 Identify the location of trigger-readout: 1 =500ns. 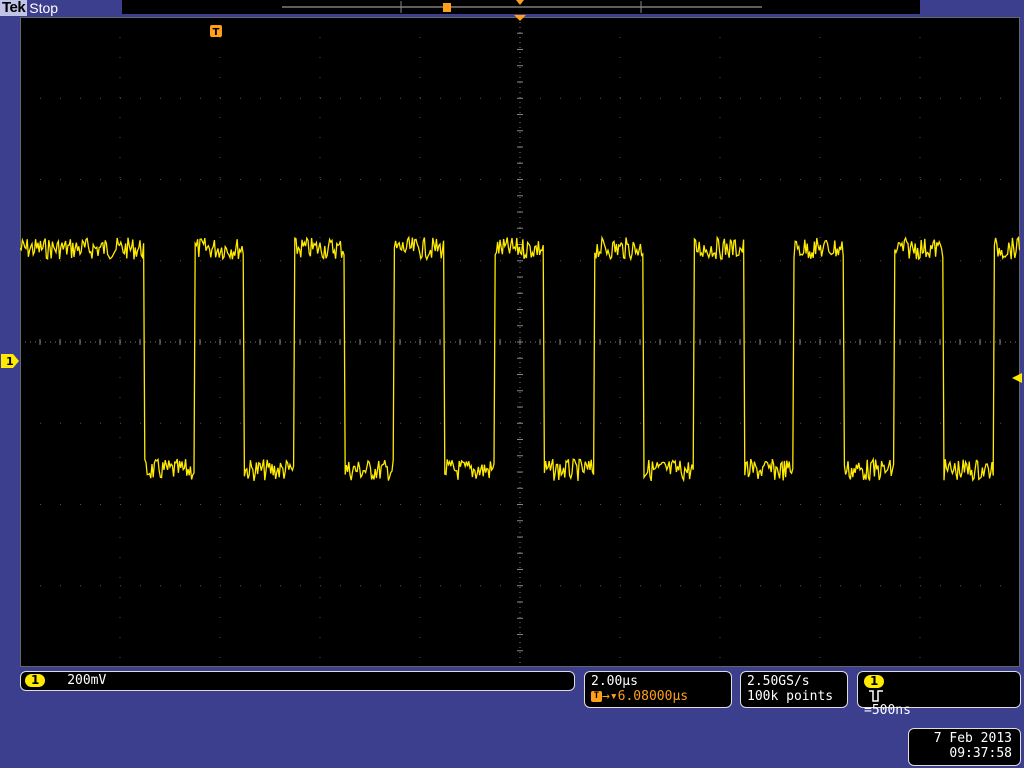
(939, 694).